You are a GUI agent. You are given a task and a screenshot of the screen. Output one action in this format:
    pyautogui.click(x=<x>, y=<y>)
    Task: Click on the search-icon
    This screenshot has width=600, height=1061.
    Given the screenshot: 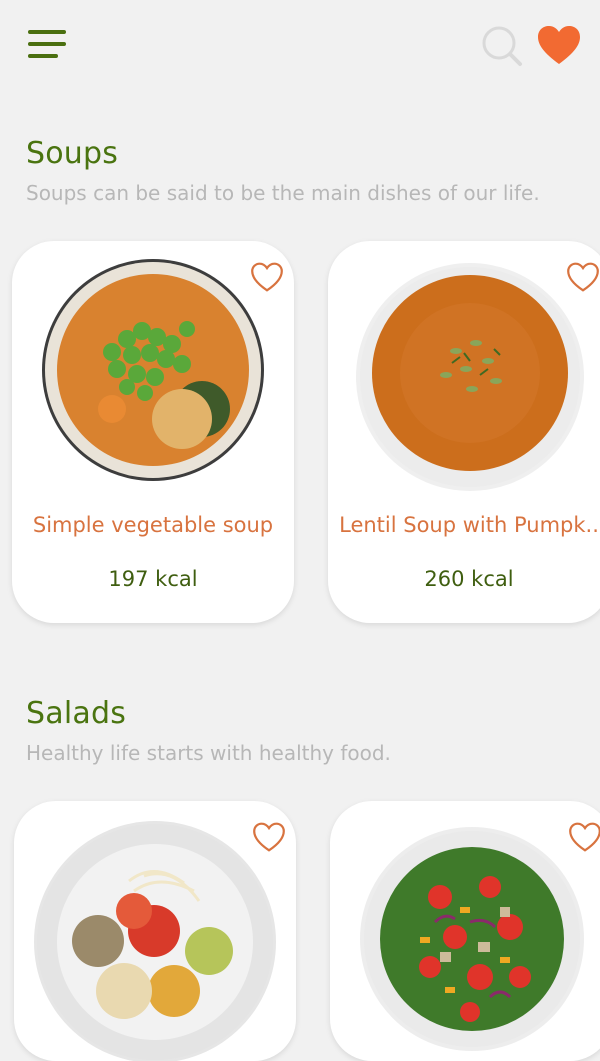 What is the action you would take?
    pyautogui.click(x=502, y=46)
    